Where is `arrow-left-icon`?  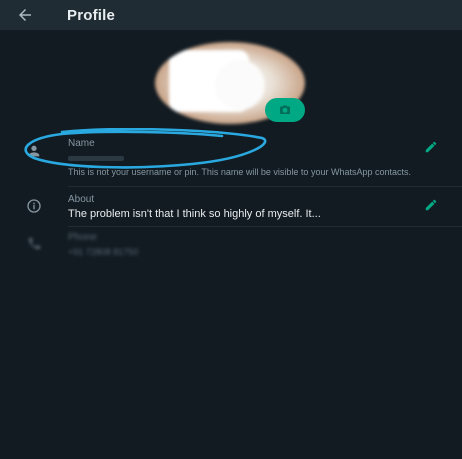
arrow-left-icon is located at coordinates (25, 15).